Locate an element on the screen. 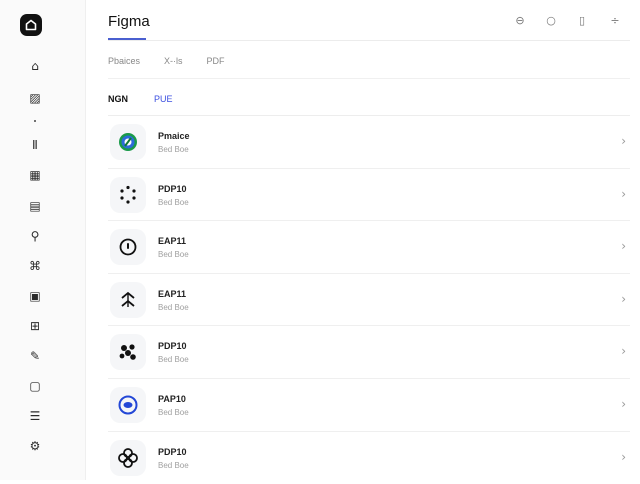 The height and width of the screenshot is (484, 640). flower-icon is located at coordinates (128, 457).